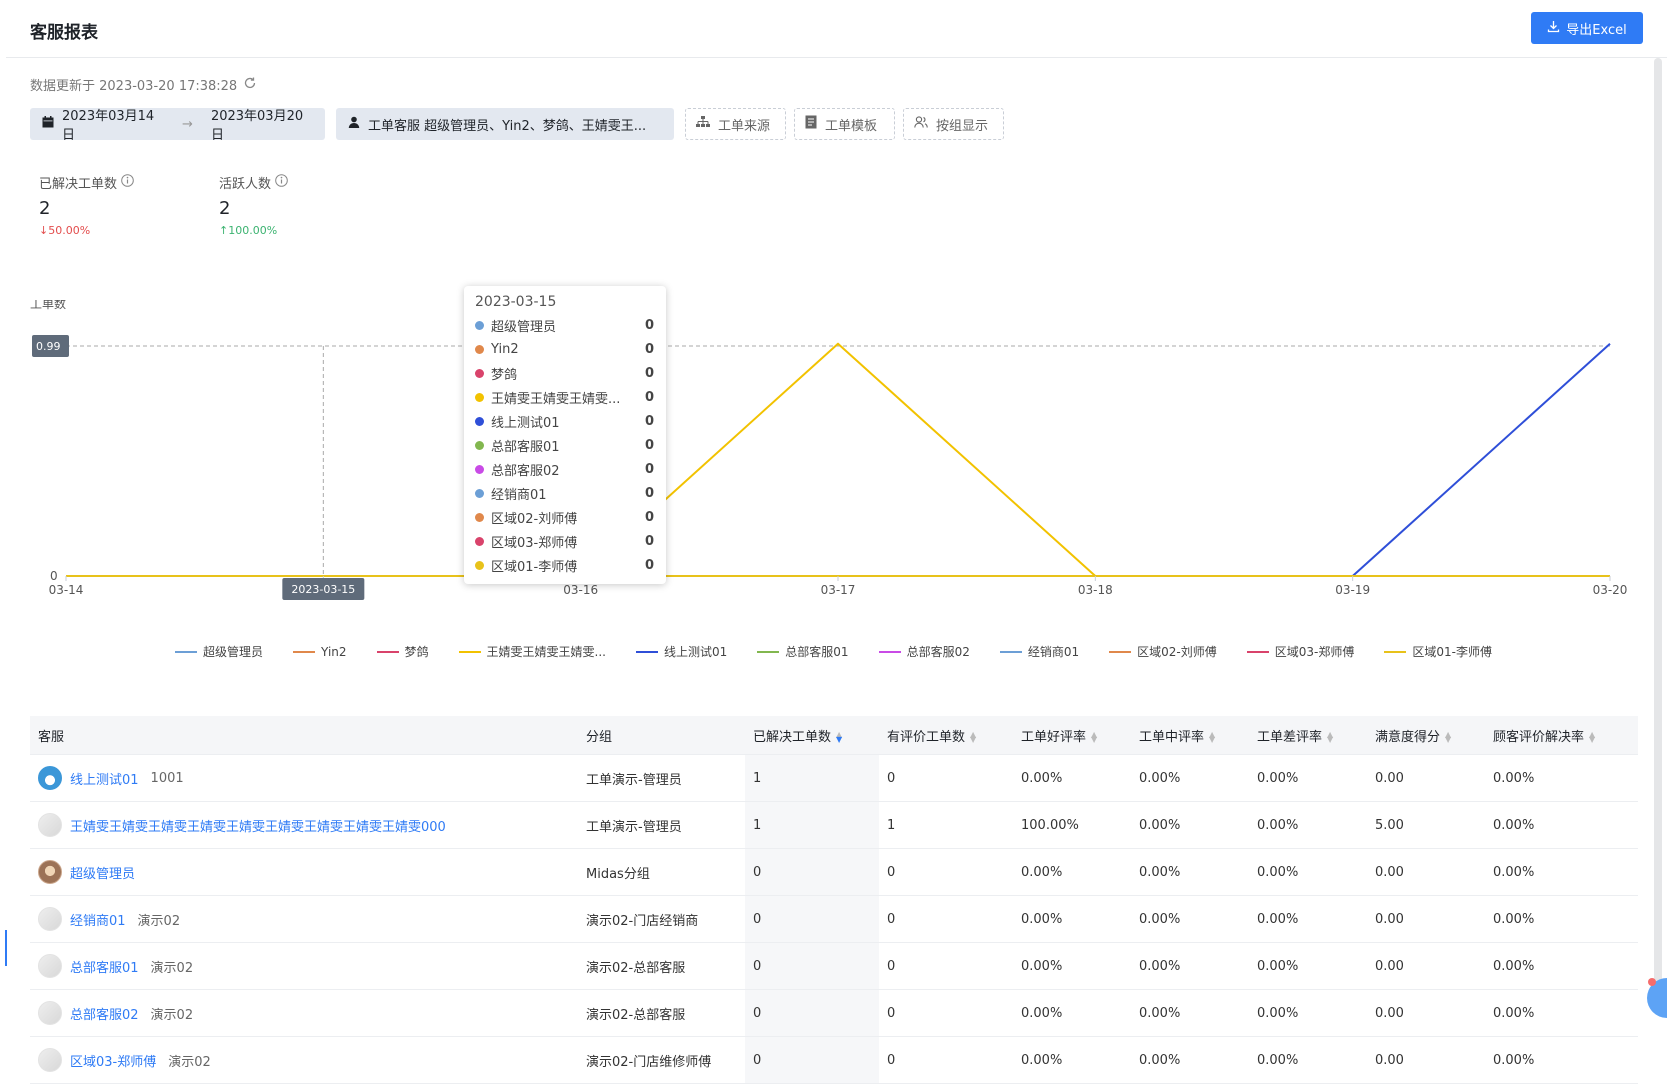 This screenshot has height=1084, width=1667. I want to click on x-tick-label: 03-16, so click(580, 590).